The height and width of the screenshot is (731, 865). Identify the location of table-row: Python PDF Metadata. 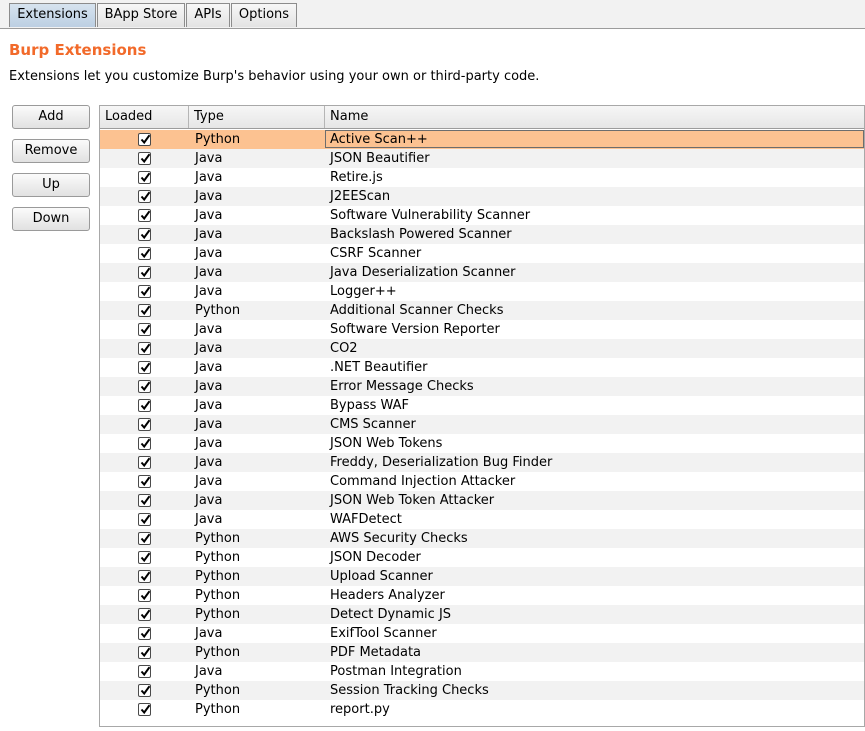
(482, 652).